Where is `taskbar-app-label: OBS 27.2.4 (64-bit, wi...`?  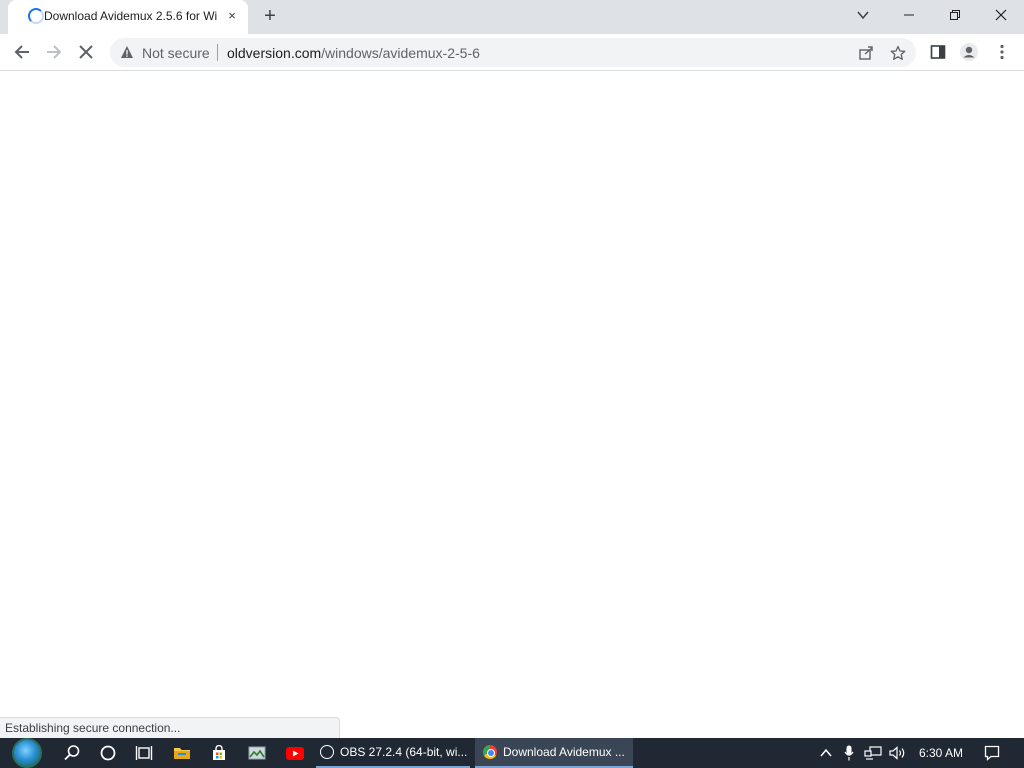 taskbar-app-label: OBS 27.2.4 (64-bit, wi... is located at coordinates (404, 752).